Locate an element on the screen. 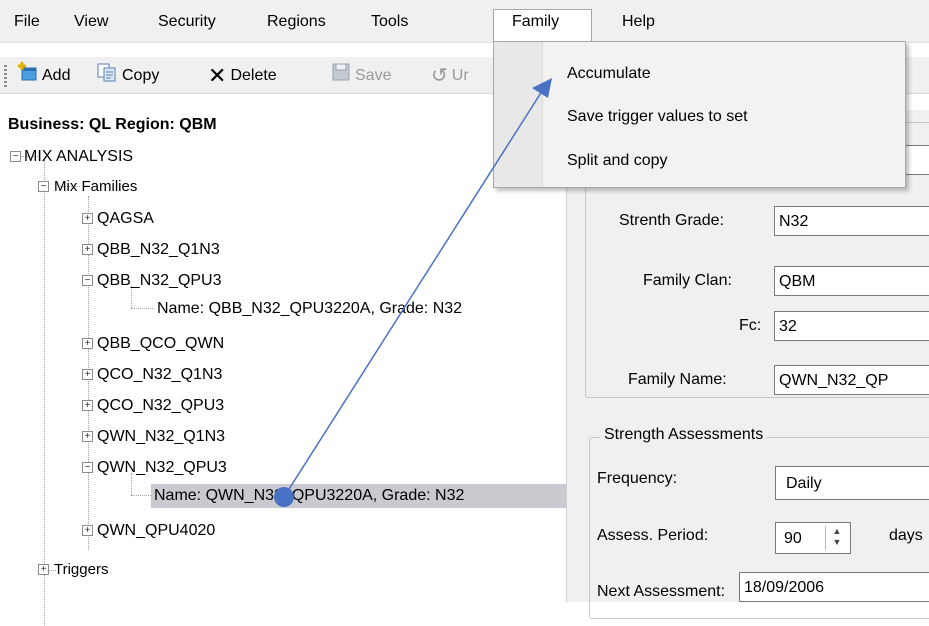  tree-node-family: QBB_N32_Q1N3 is located at coordinates (158, 250).